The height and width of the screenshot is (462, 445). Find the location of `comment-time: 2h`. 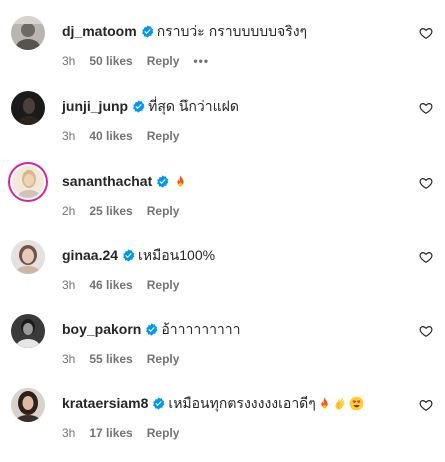

comment-time: 2h is located at coordinates (69, 211).